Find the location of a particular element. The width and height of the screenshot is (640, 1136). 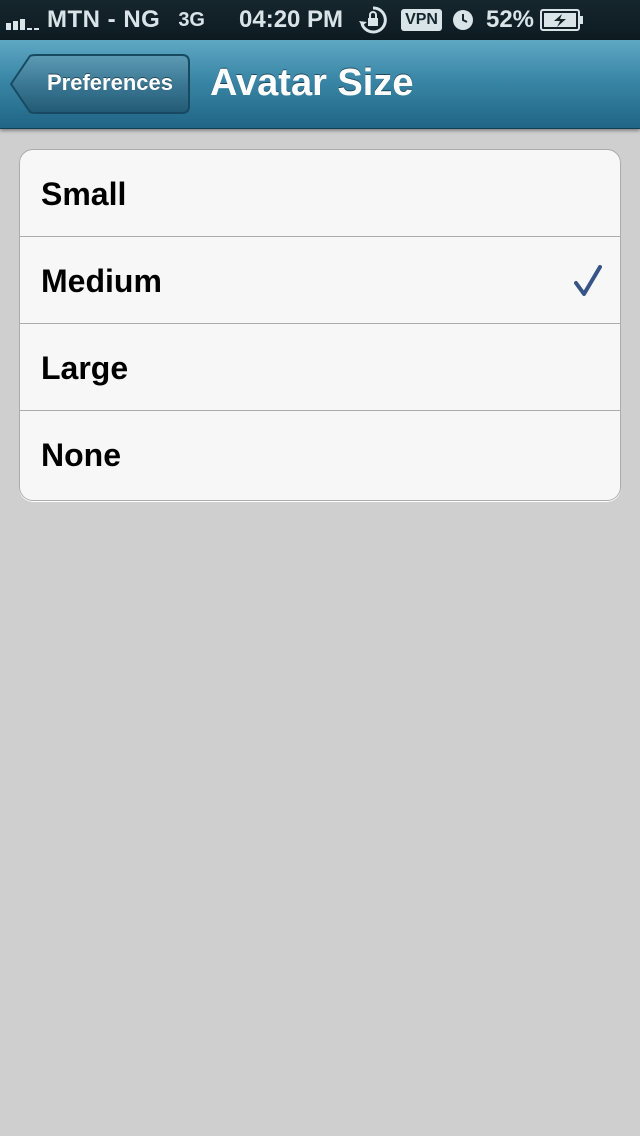

checkmark-icon is located at coordinates (588, 280).